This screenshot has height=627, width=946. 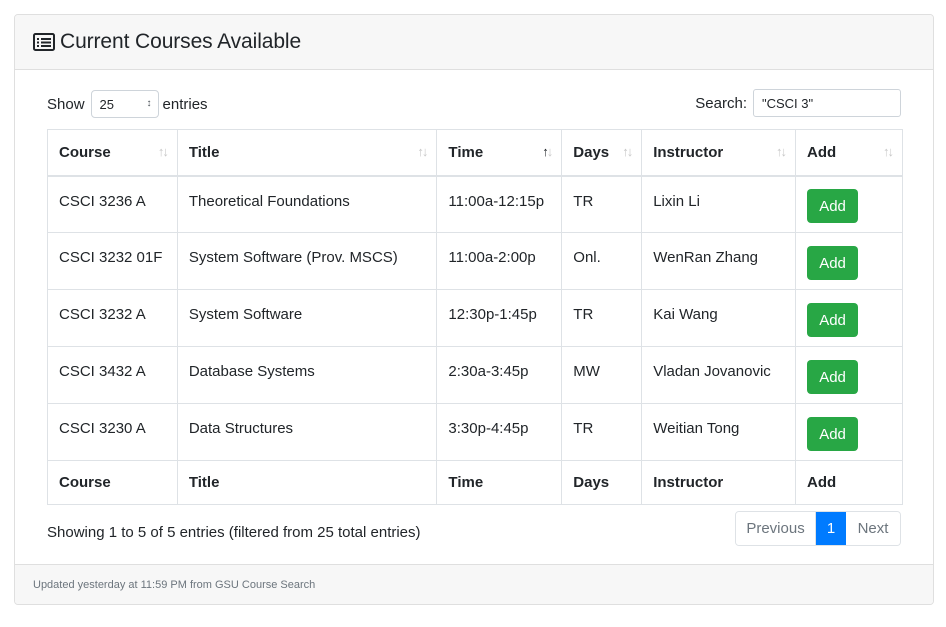 I want to click on cell-time: 11:00a-12:15p, so click(x=499, y=204).